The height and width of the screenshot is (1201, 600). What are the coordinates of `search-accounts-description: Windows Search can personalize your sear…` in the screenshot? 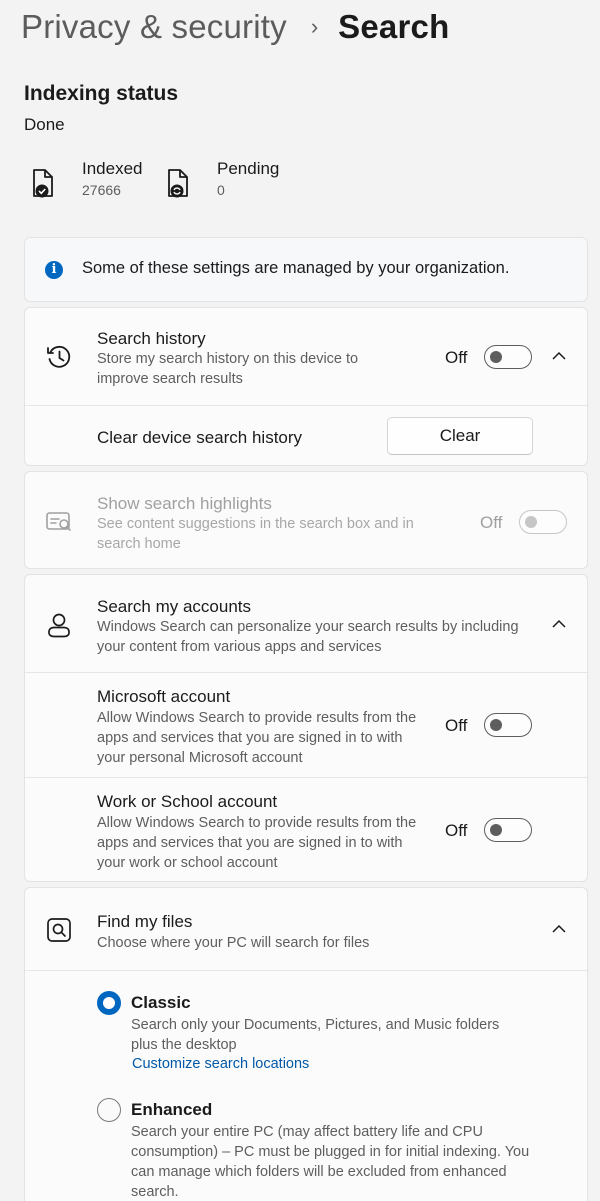 It's located at (308, 637).